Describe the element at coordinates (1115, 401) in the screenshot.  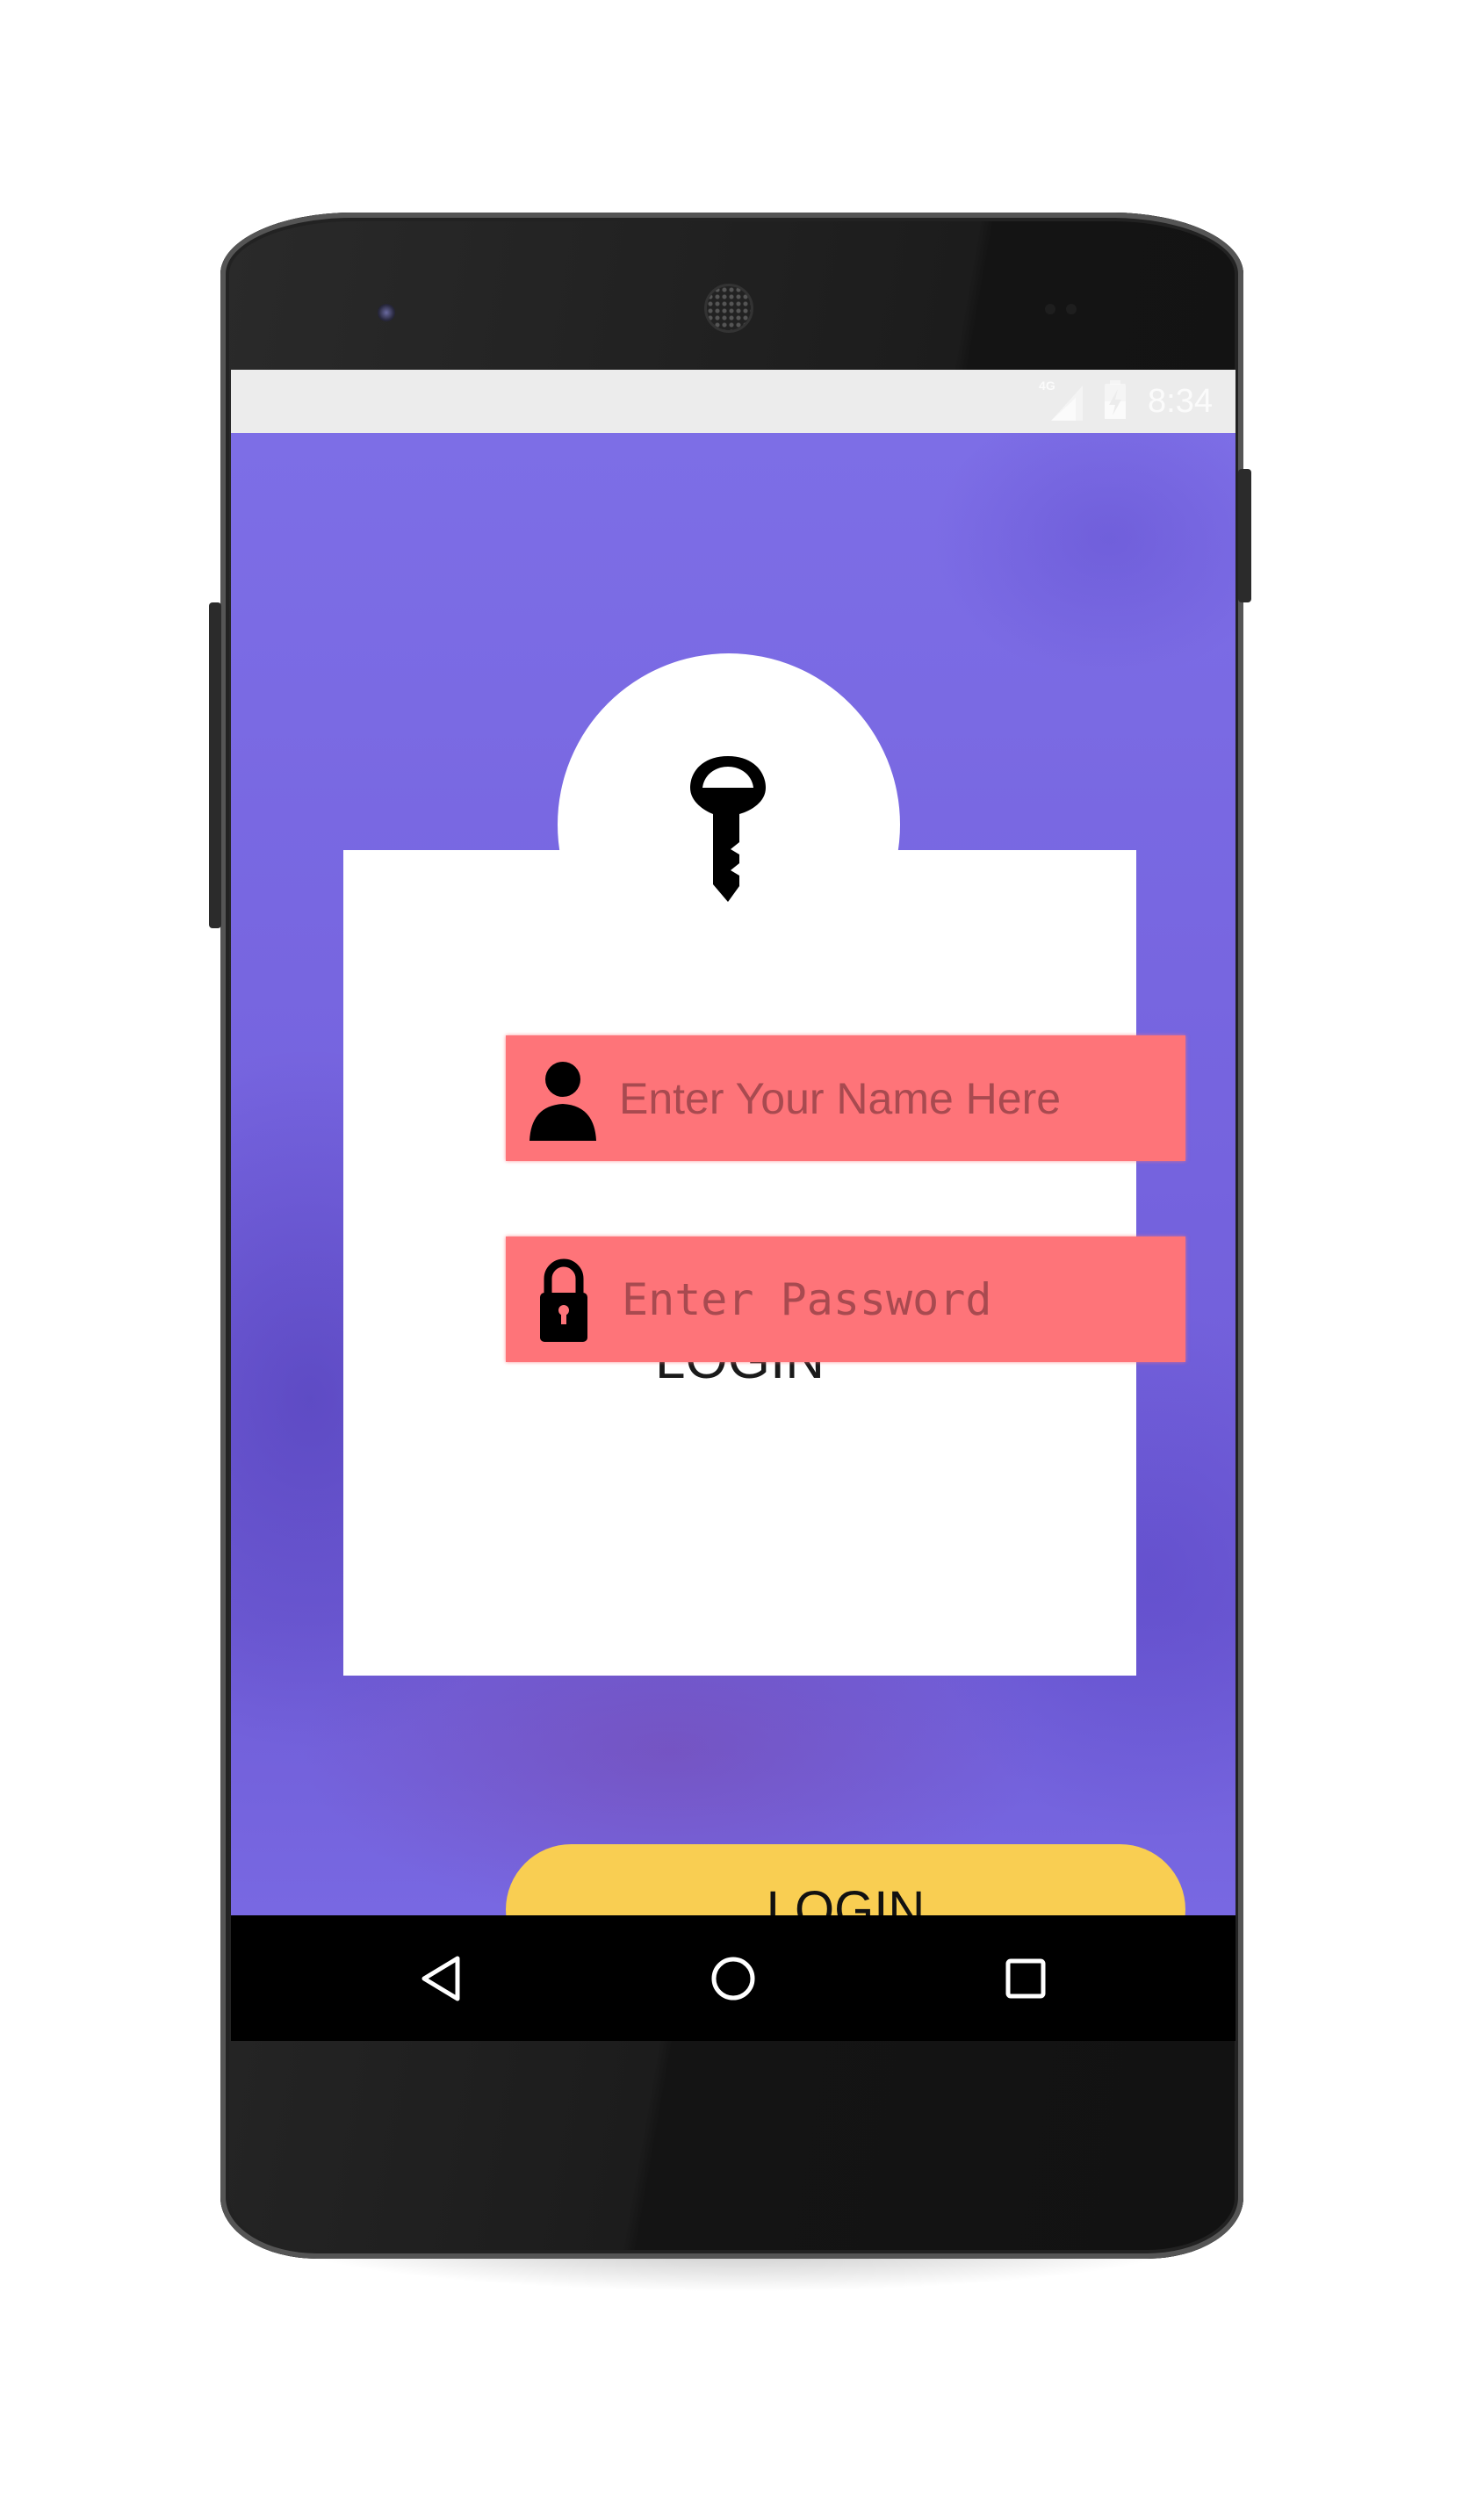
I see `battery-charging-icon` at that location.